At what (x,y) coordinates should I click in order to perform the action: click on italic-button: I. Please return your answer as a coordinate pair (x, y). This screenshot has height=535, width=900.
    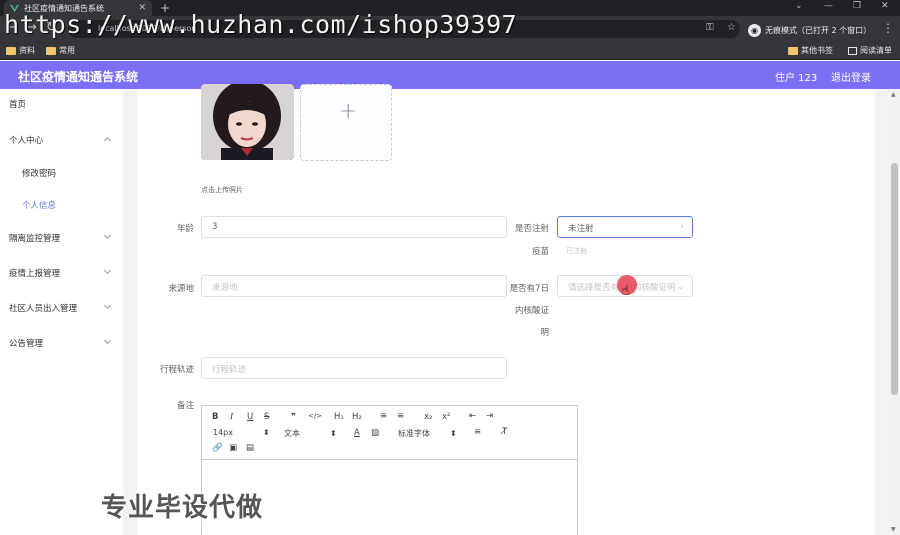
    Looking at the image, I should click on (231, 417).